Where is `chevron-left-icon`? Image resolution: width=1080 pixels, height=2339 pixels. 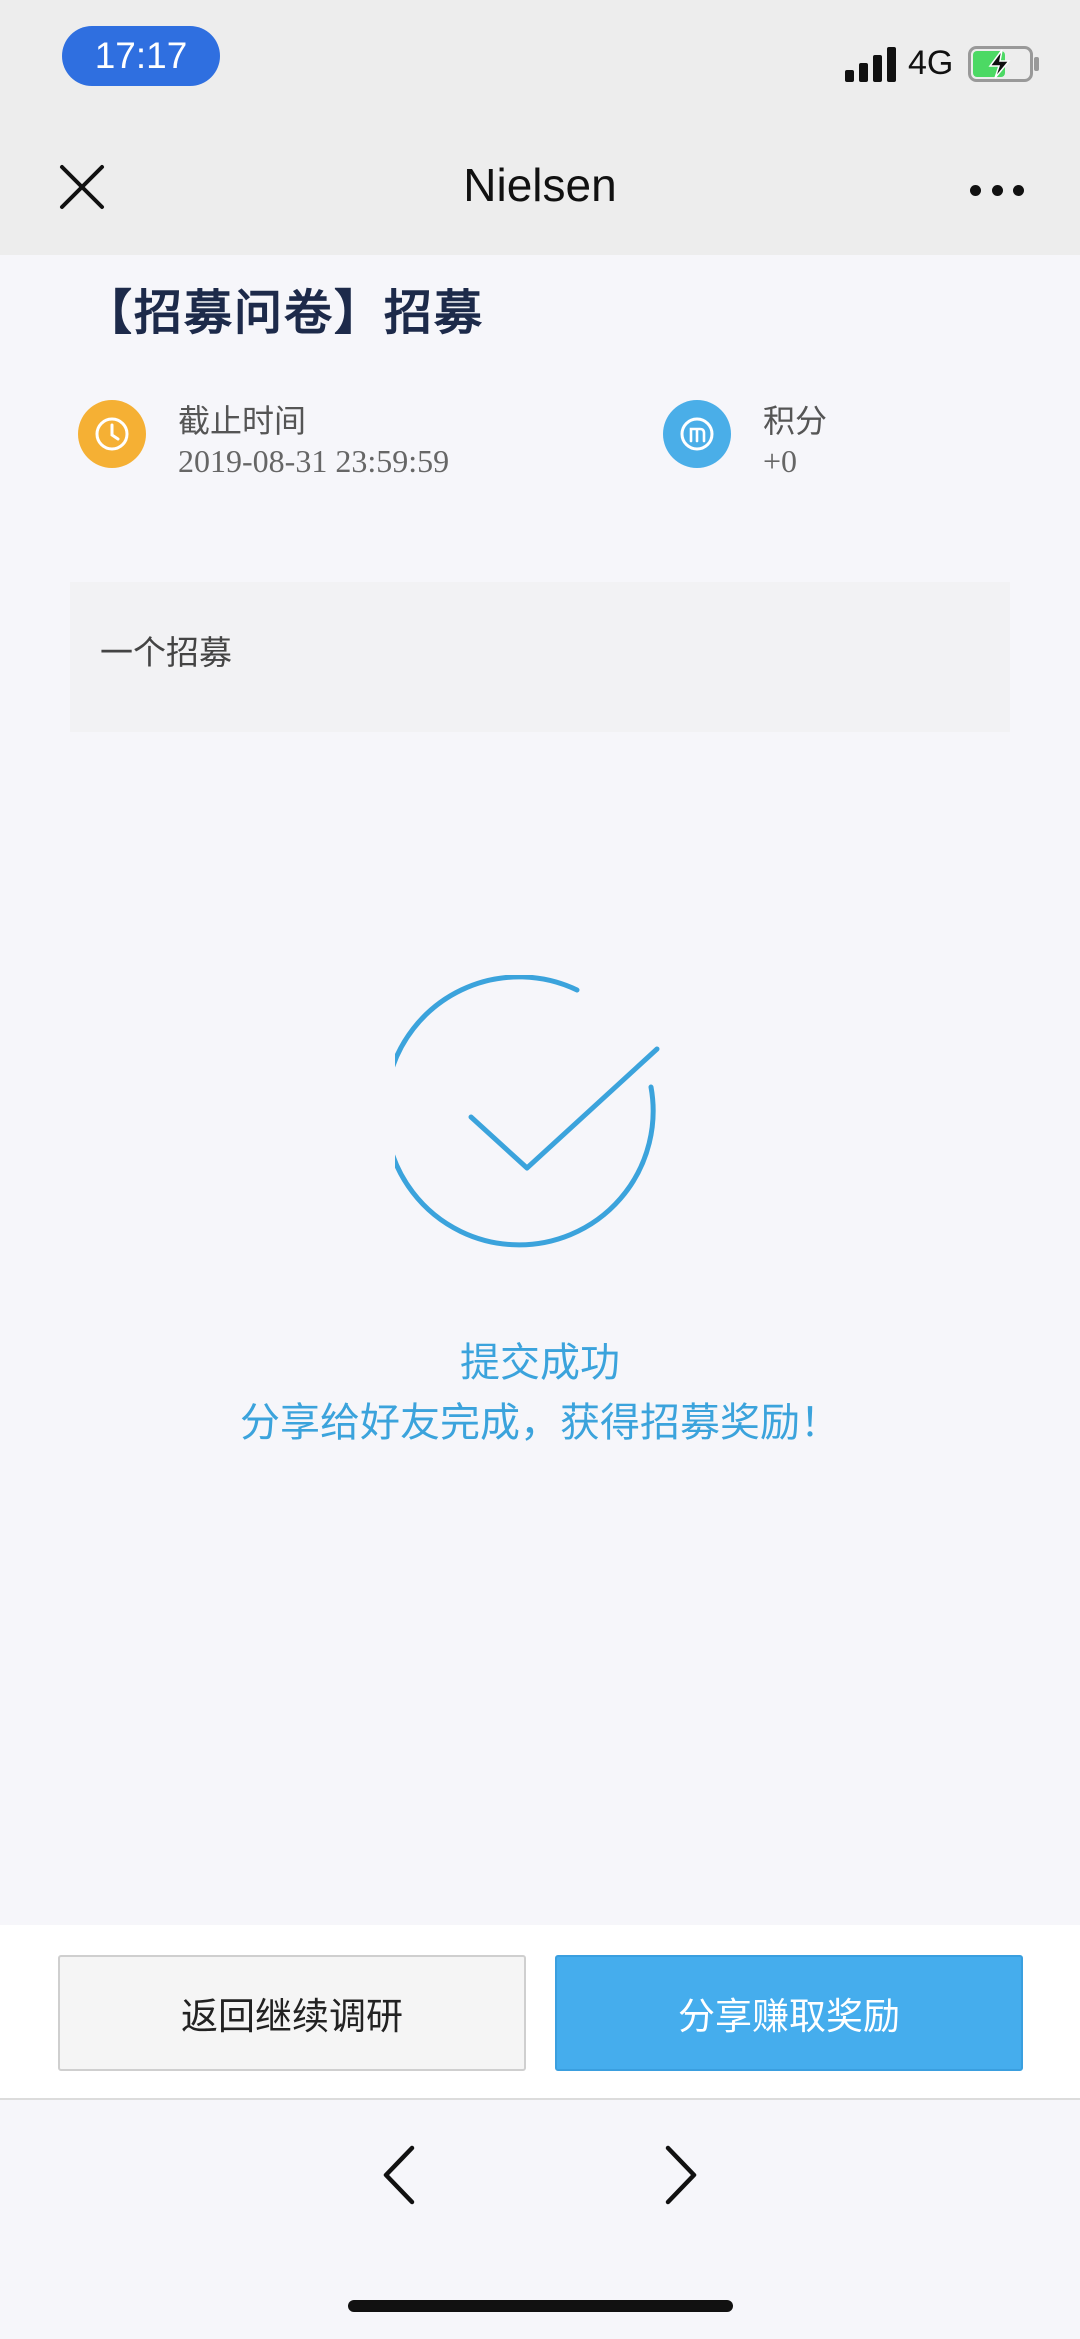
chevron-left-icon is located at coordinates (399, 2175).